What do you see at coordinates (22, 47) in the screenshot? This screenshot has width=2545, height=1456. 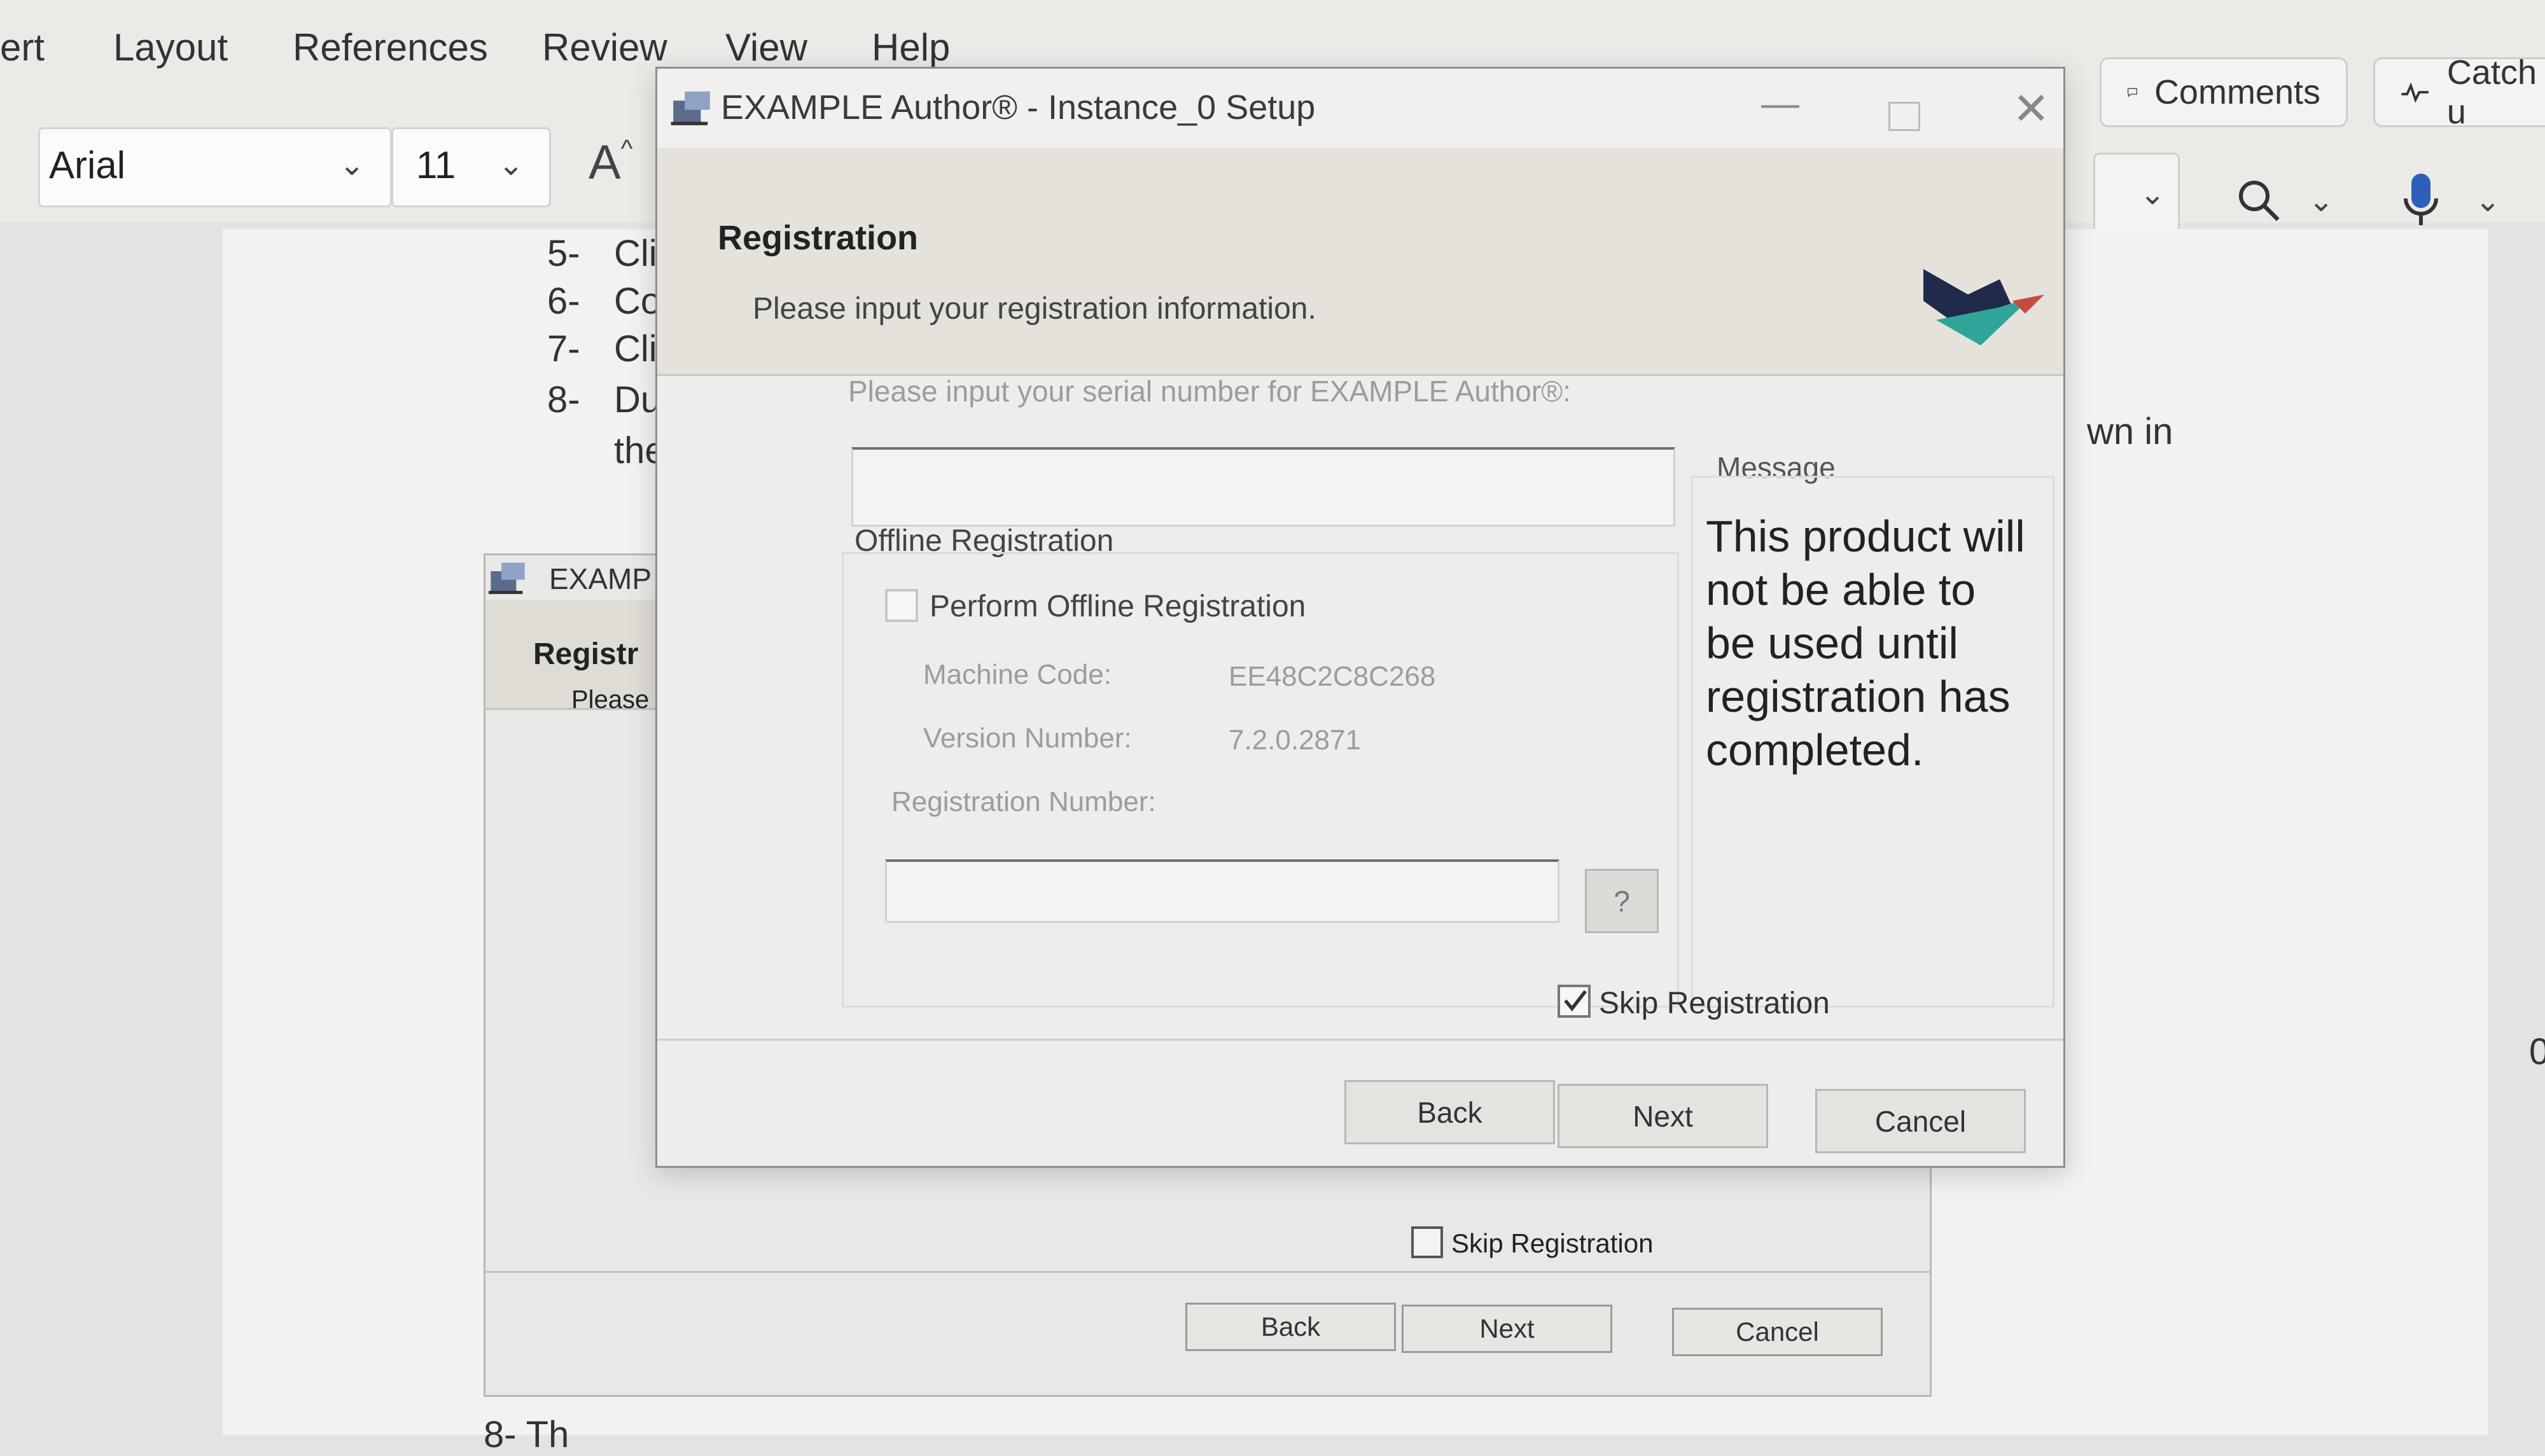 I see `menu-insert: ert` at bounding box center [22, 47].